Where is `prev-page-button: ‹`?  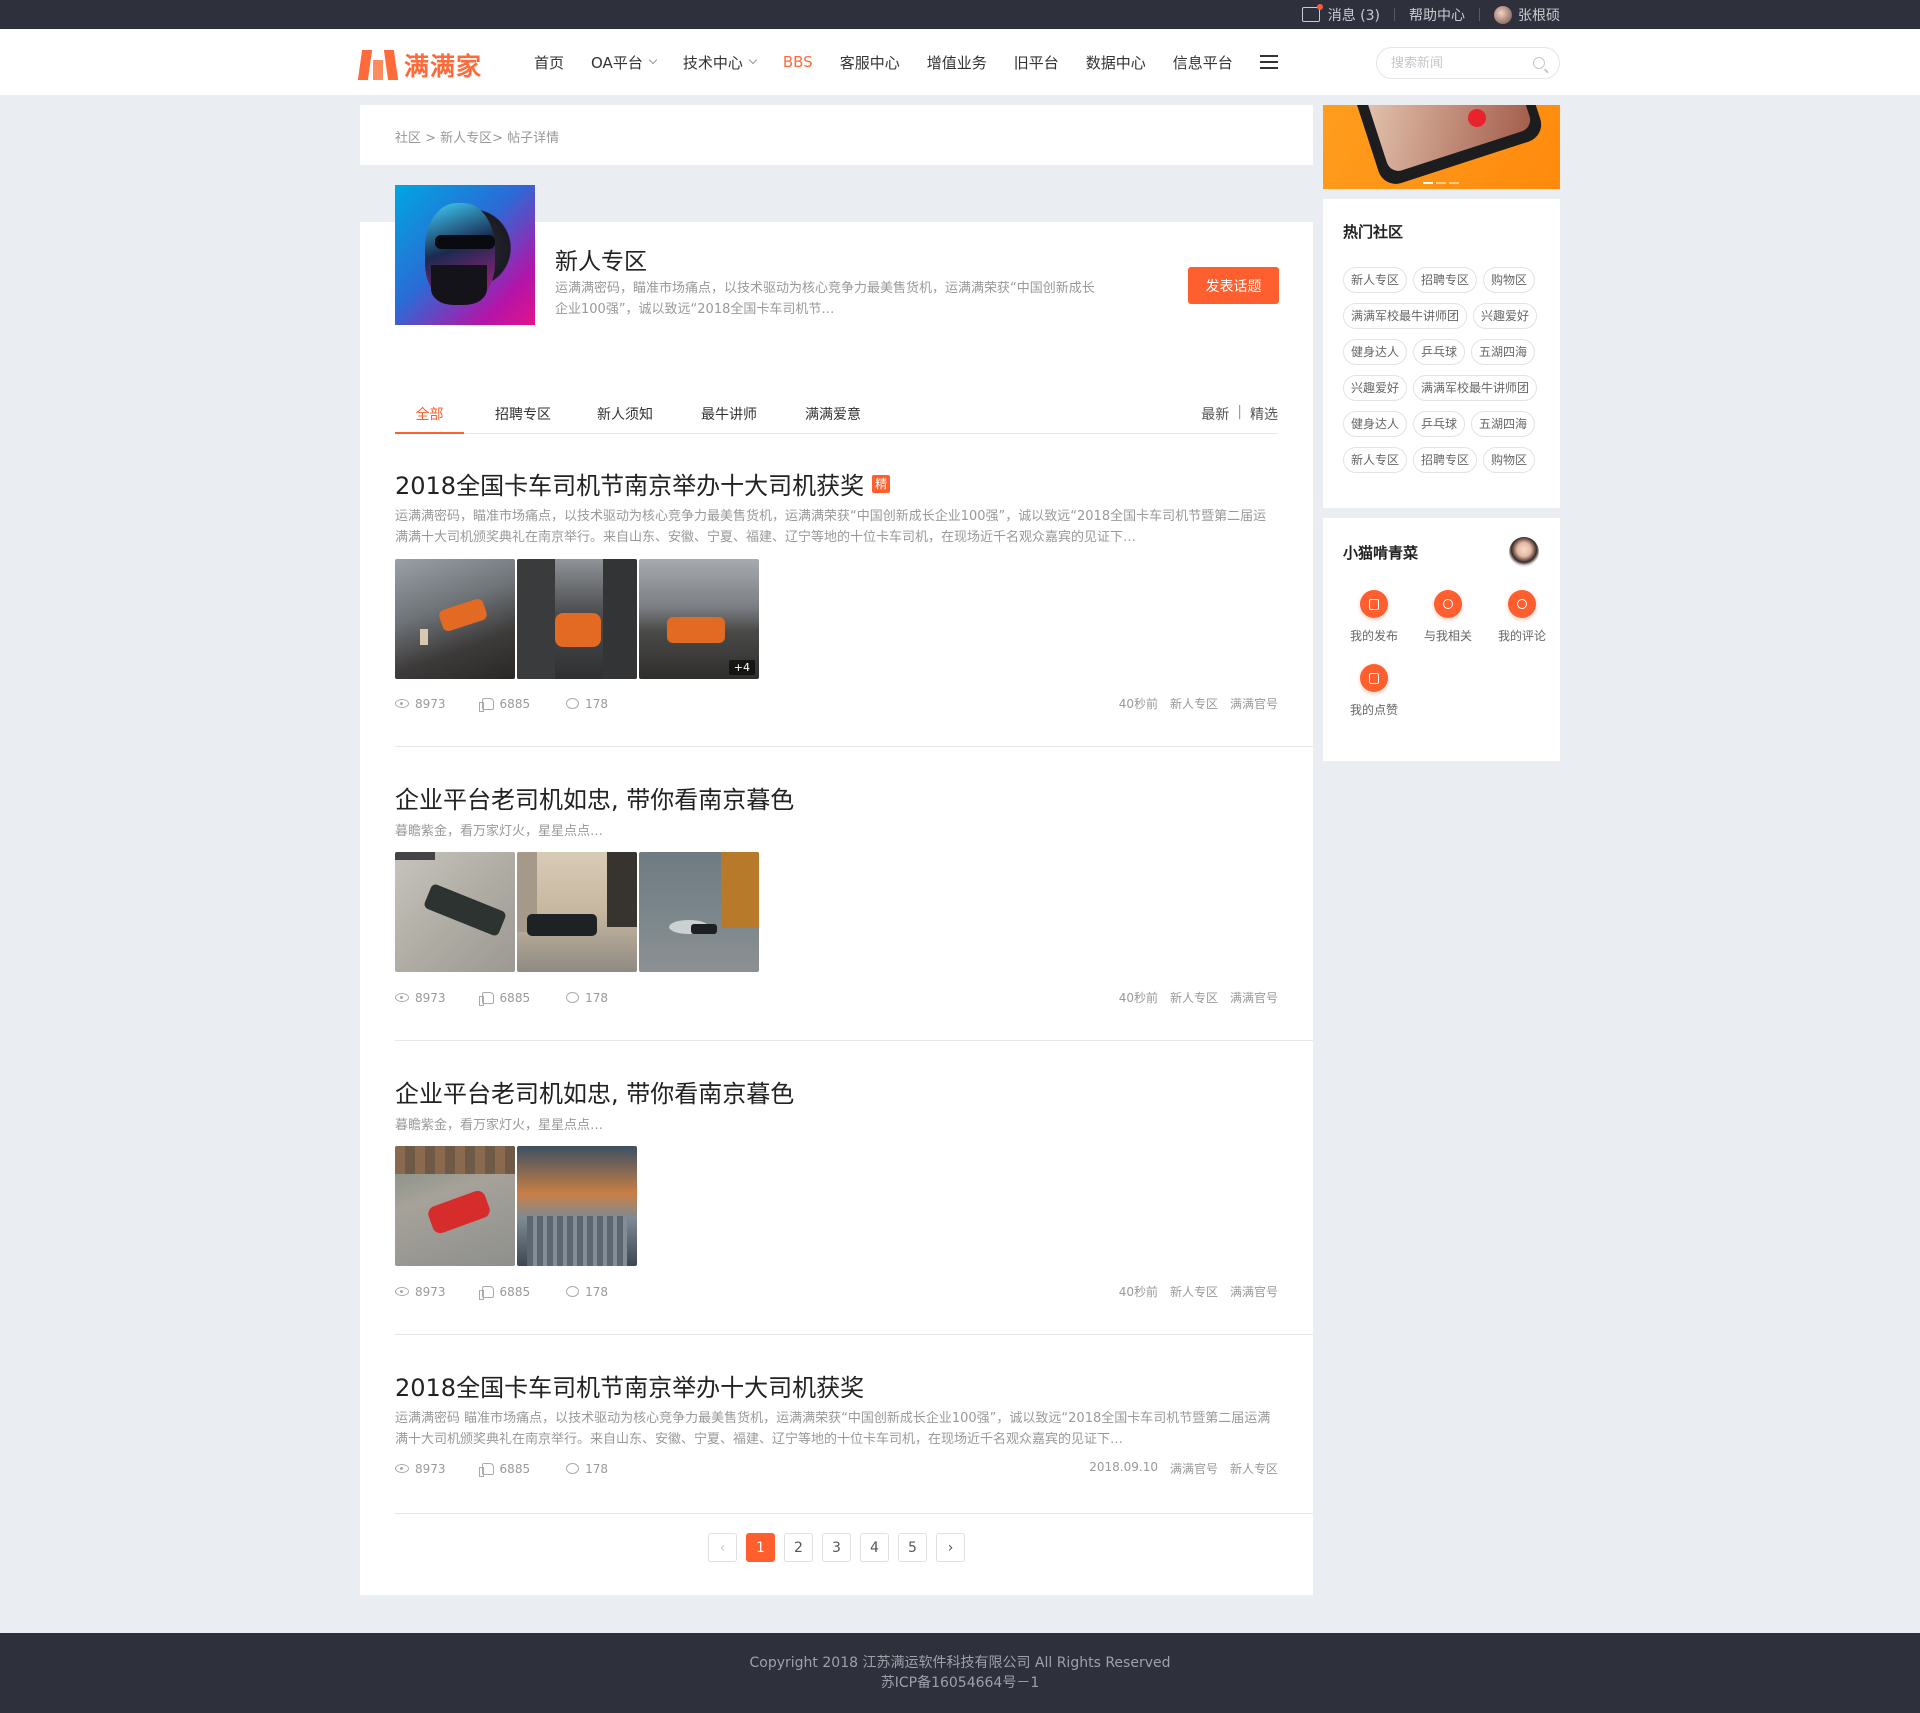 prev-page-button: ‹ is located at coordinates (722, 1547).